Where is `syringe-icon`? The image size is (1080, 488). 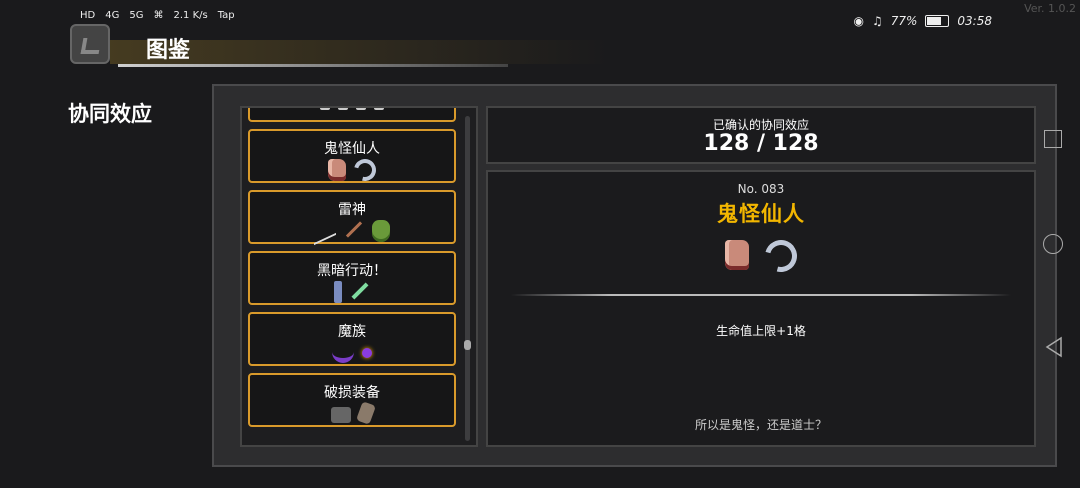
syringe-icon is located at coordinates (360, 291).